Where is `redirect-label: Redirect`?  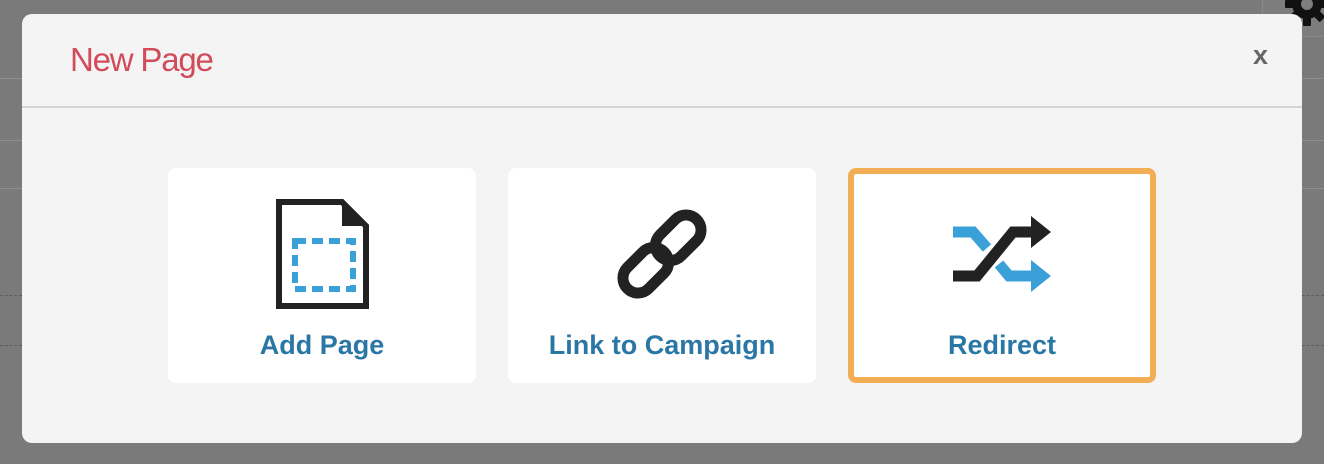 redirect-label: Redirect is located at coordinates (1002, 345).